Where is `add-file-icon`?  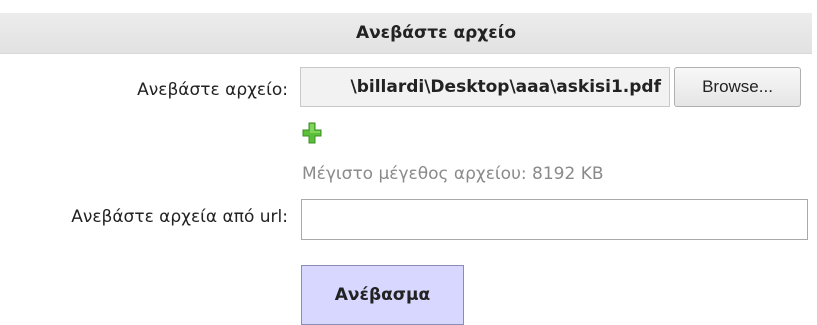 add-file-icon is located at coordinates (312, 133).